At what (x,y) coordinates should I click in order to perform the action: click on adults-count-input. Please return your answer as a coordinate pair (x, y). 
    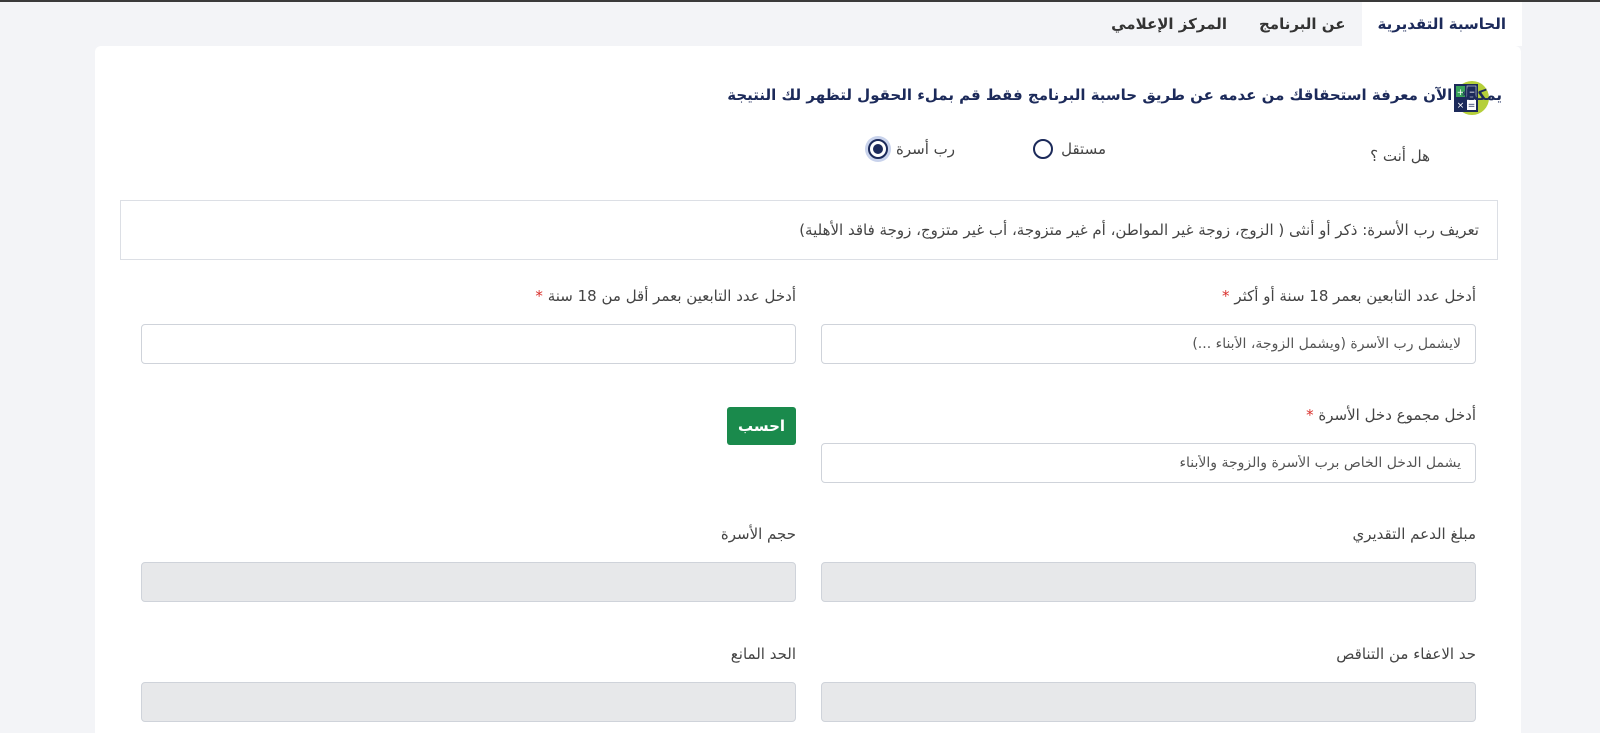
    Looking at the image, I should click on (1148, 344).